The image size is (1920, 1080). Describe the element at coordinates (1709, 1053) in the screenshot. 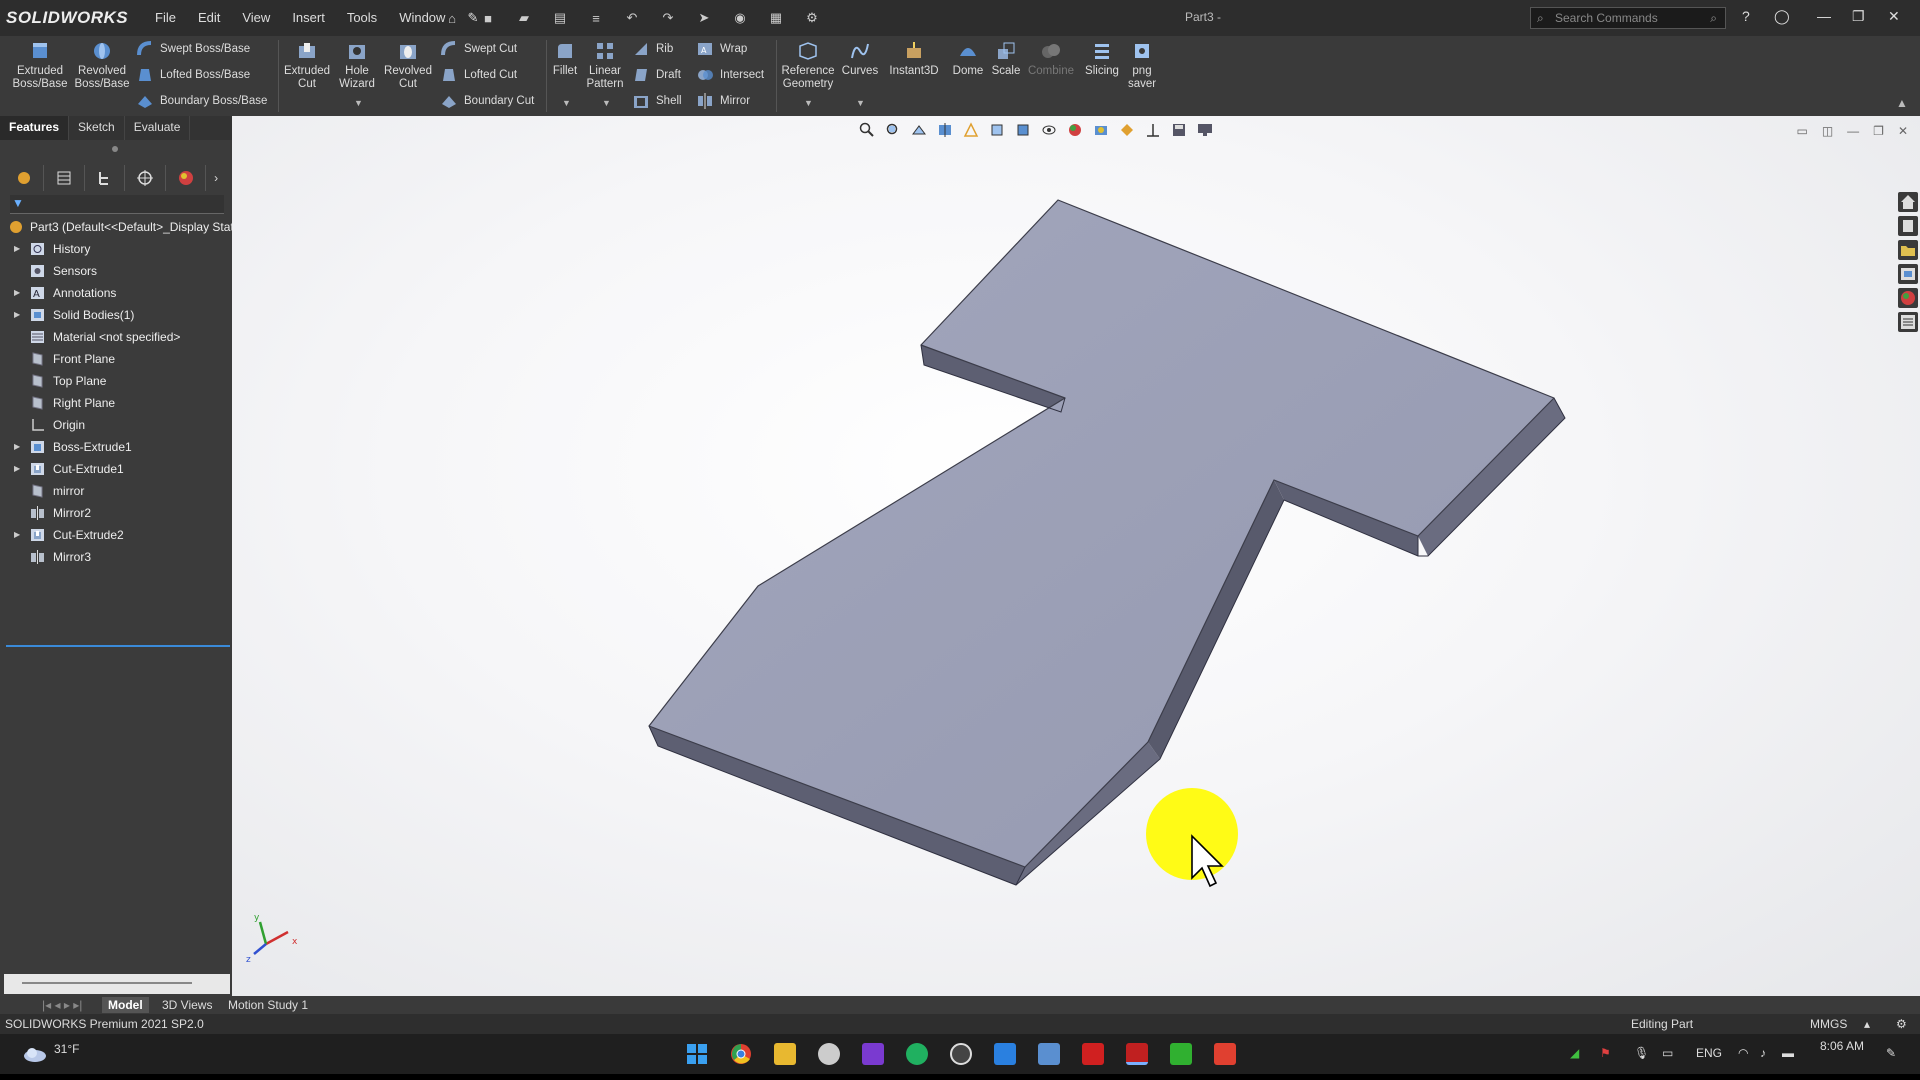

I see `language-indicator: ENG` at that location.